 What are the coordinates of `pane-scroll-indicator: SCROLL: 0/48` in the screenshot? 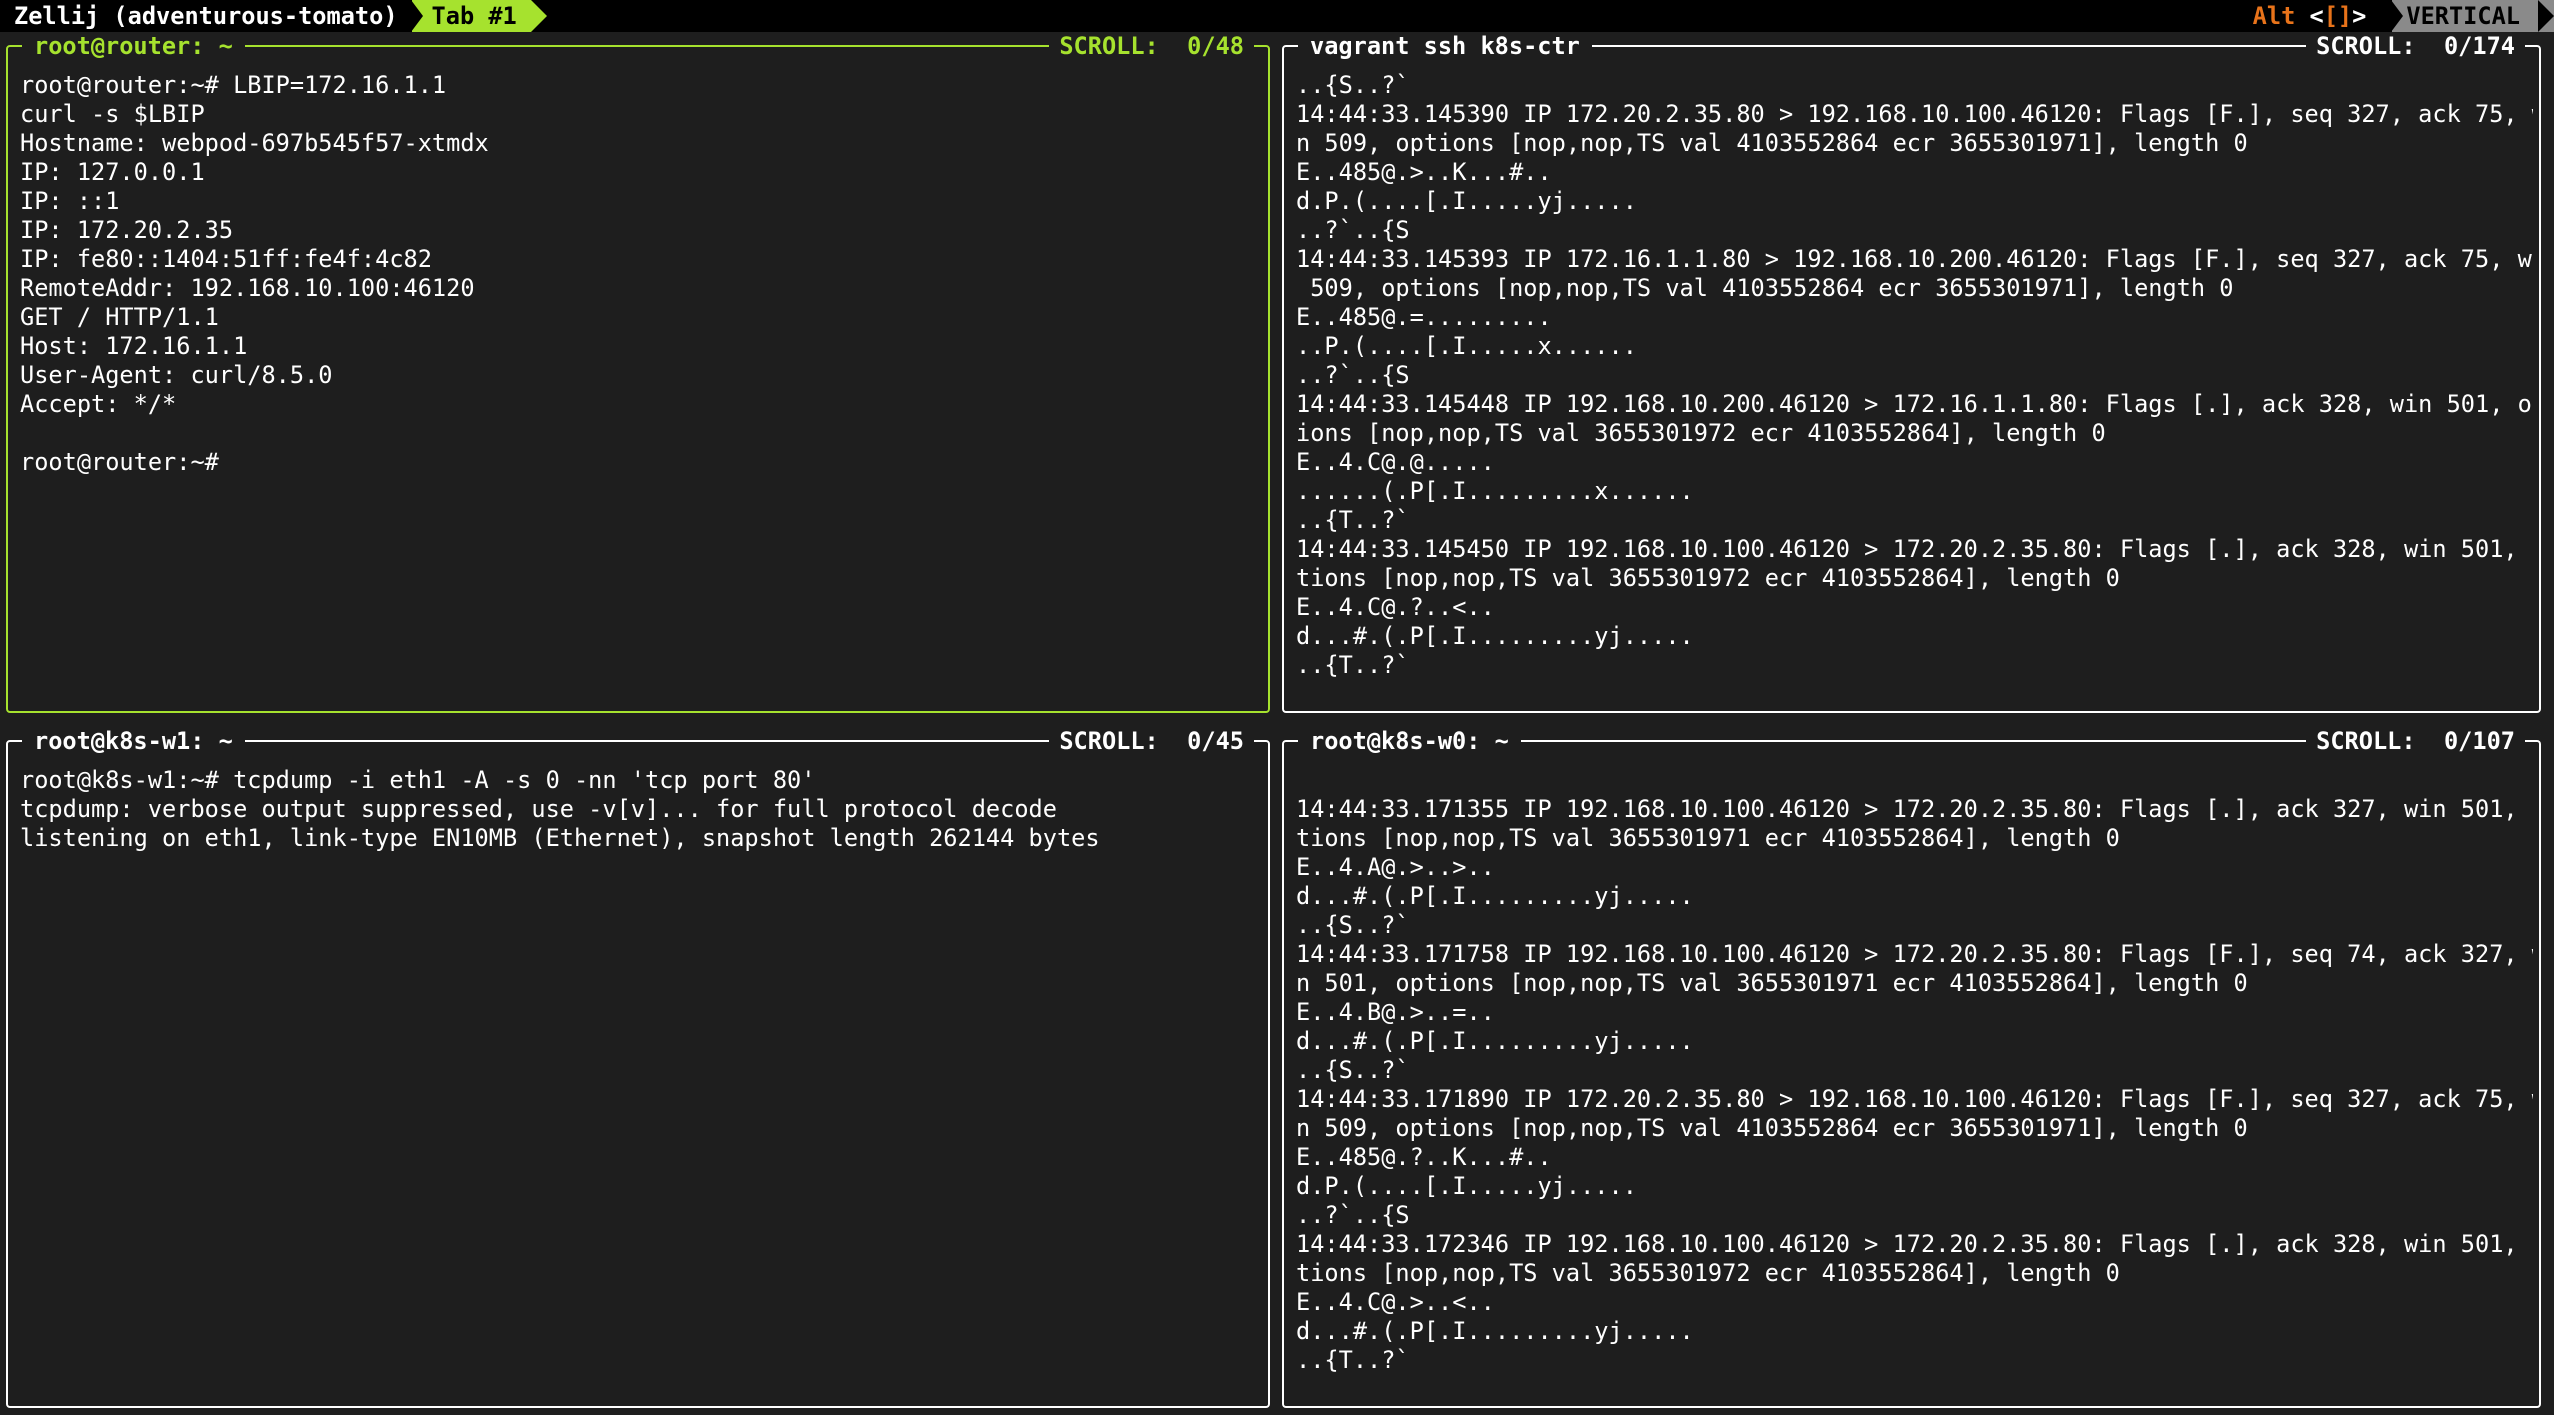 It's located at (1151, 46).